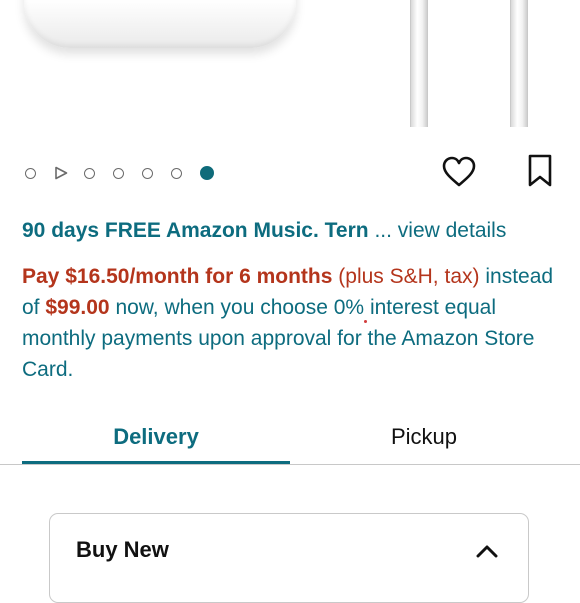  Describe the element at coordinates (424, 437) in the screenshot. I see `tab-pickup: Pickup` at that location.